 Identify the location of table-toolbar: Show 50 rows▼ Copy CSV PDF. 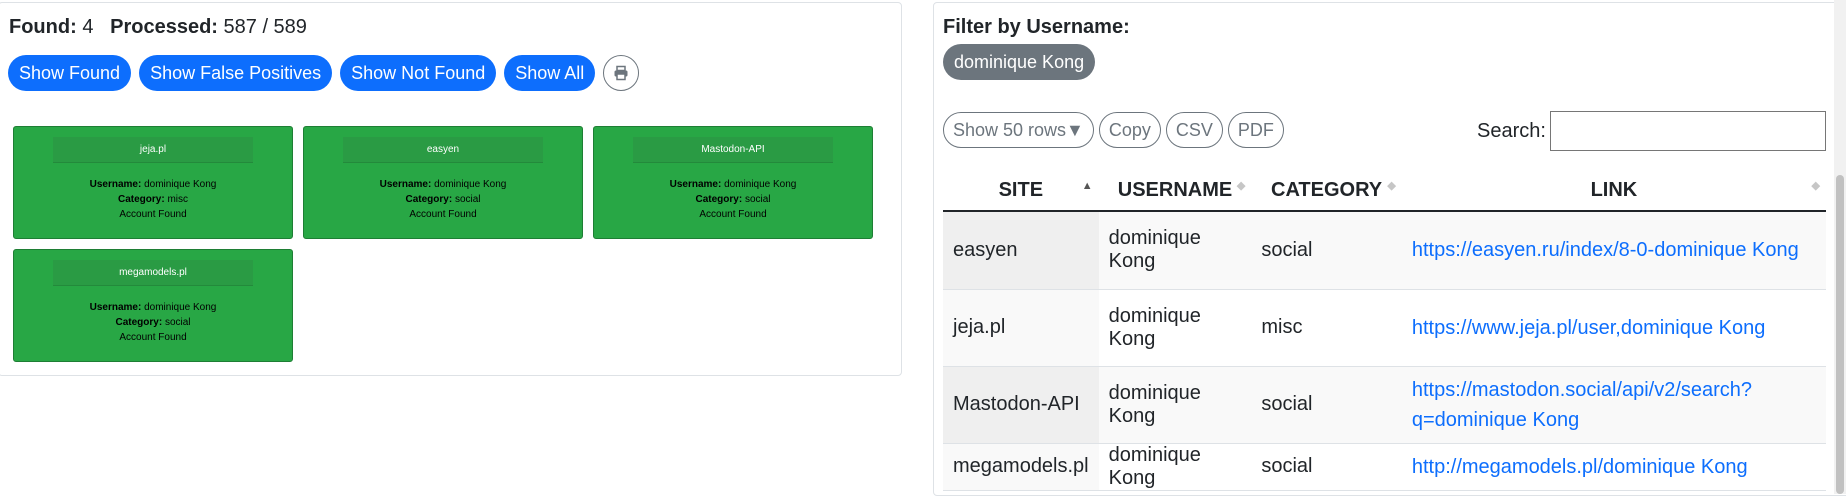
(1113, 130).